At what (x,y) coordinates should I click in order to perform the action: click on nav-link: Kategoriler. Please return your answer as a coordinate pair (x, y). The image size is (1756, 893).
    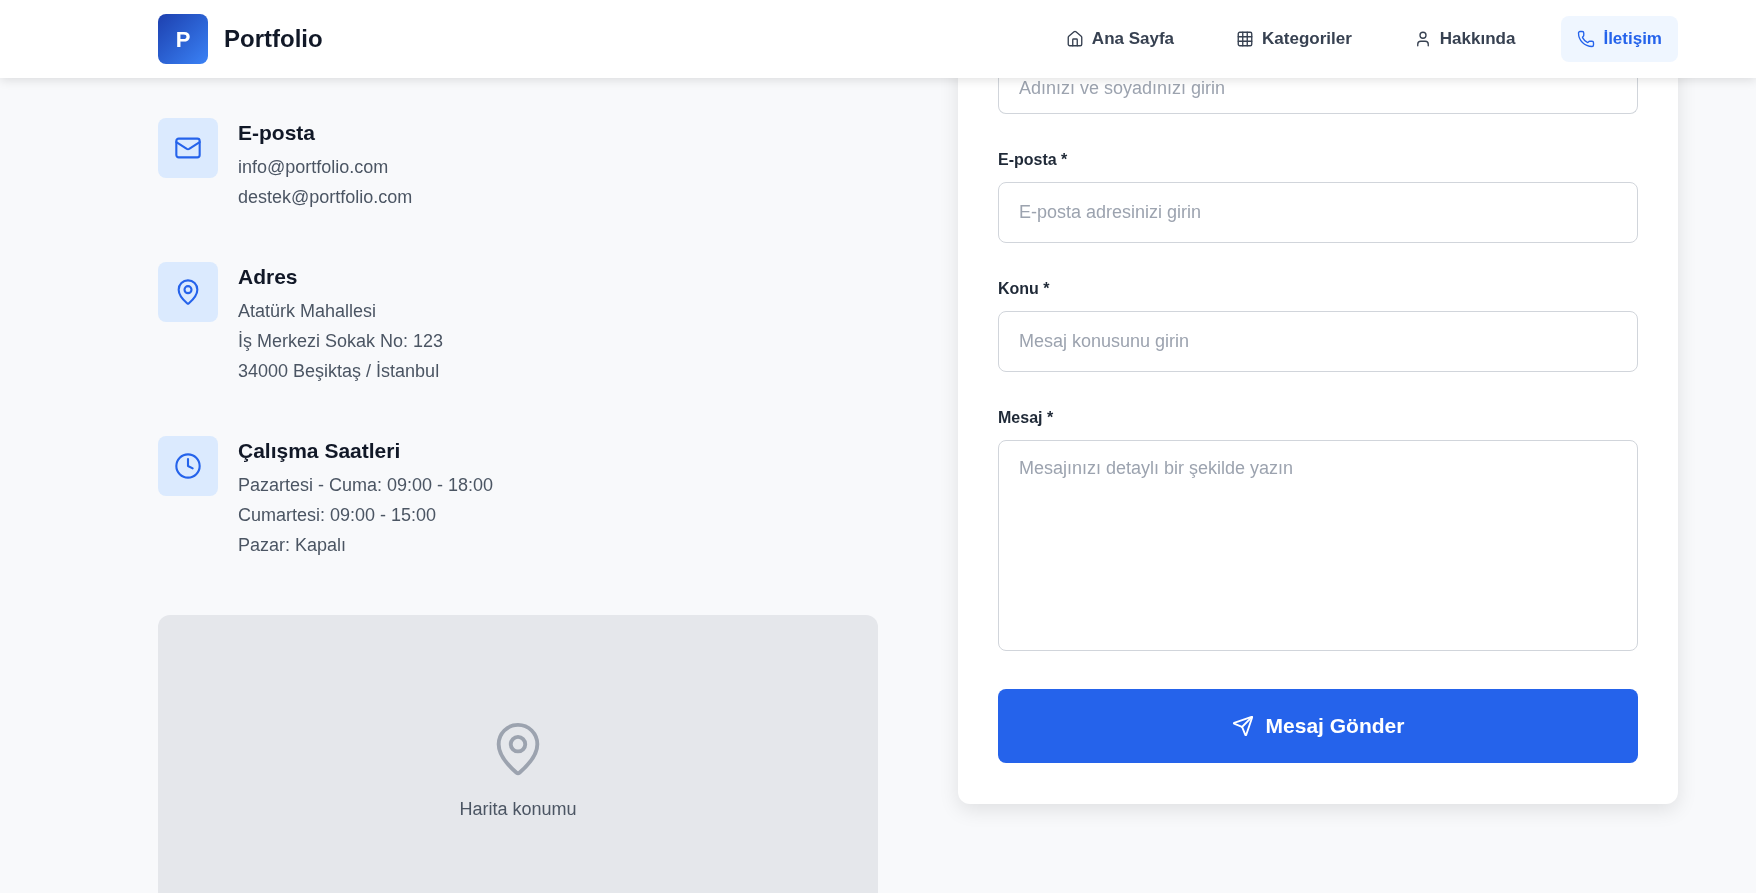
    Looking at the image, I should click on (1294, 39).